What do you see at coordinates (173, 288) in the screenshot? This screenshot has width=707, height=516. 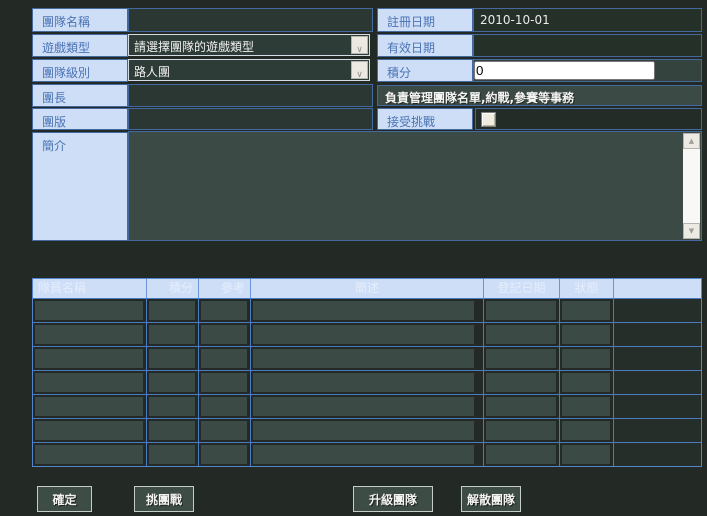 I see `column-header-score: 積分` at bounding box center [173, 288].